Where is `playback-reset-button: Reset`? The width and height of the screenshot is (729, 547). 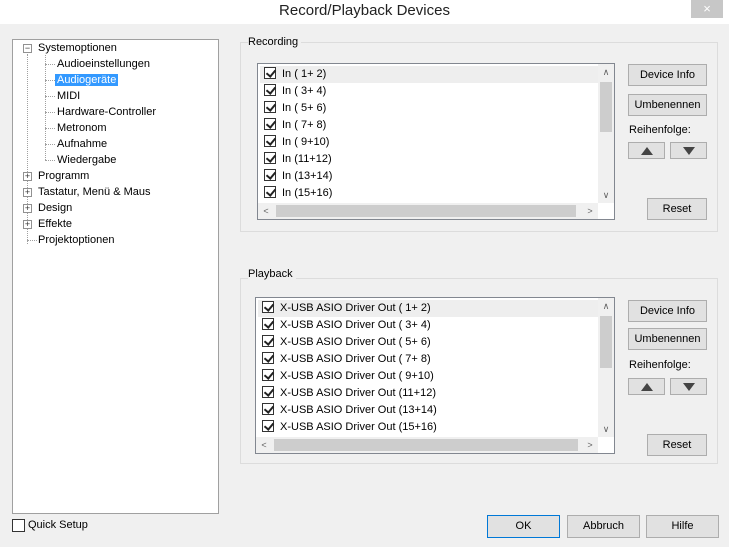 playback-reset-button: Reset is located at coordinates (677, 445).